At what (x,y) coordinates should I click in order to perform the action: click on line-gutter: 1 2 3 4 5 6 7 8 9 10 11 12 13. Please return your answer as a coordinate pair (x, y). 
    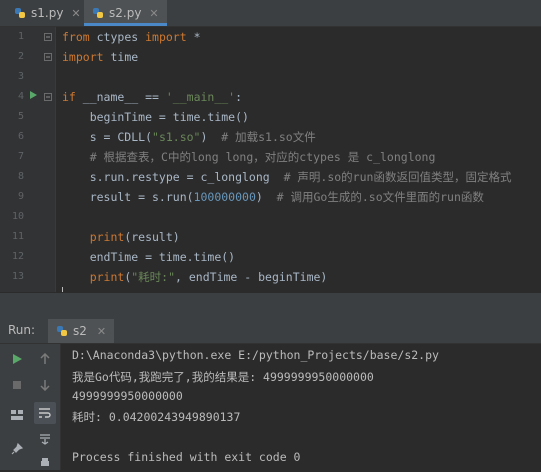
    Looking at the image, I should click on (28, 159).